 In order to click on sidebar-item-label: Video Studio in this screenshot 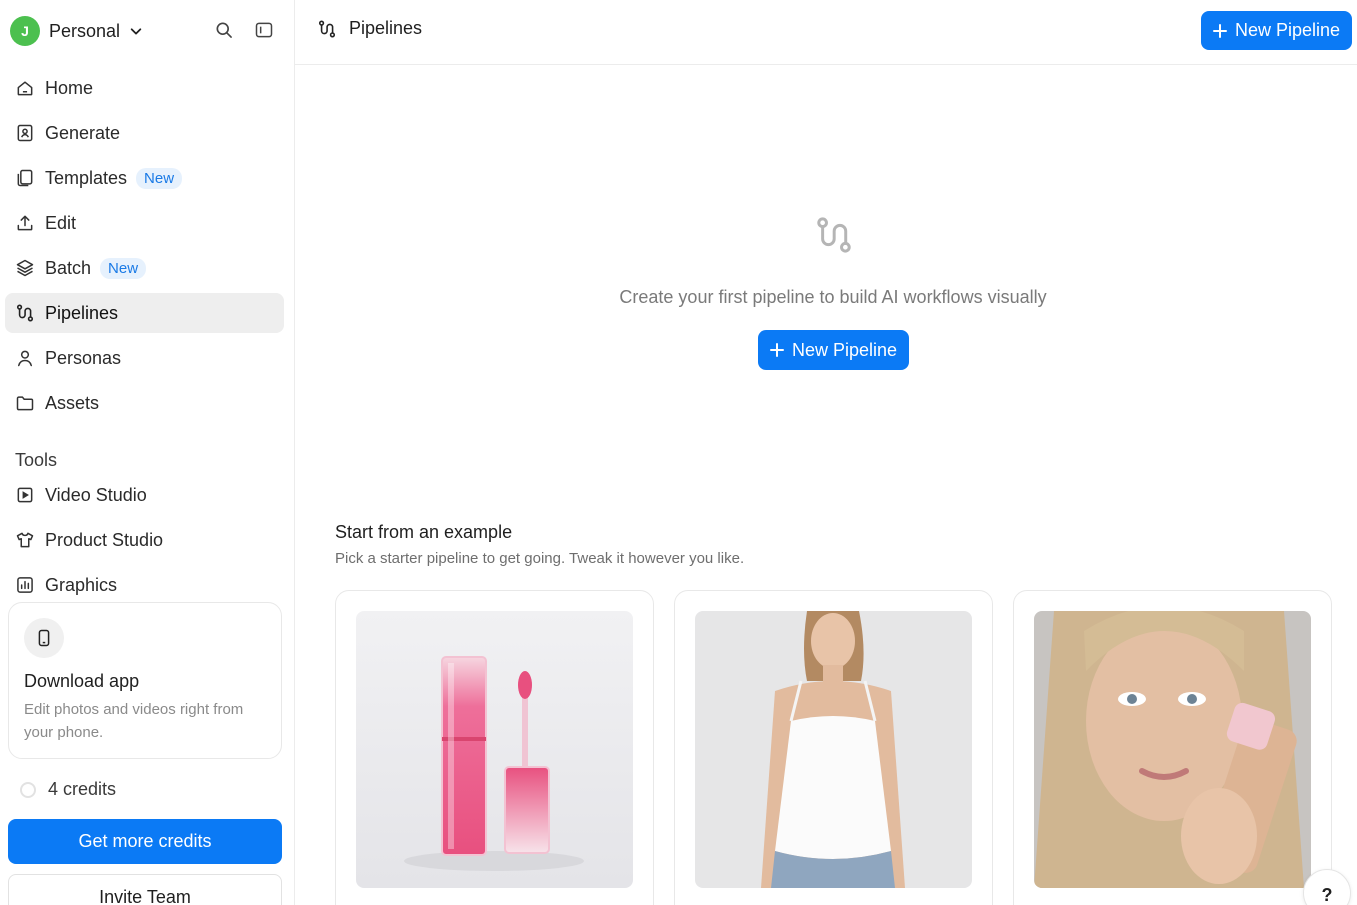, I will do `click(96, 494)`.